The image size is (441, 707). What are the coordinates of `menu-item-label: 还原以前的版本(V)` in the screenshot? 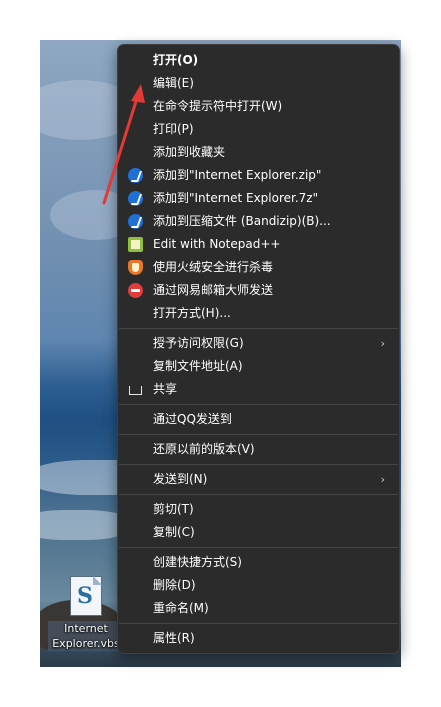 It's located at (204, 449).